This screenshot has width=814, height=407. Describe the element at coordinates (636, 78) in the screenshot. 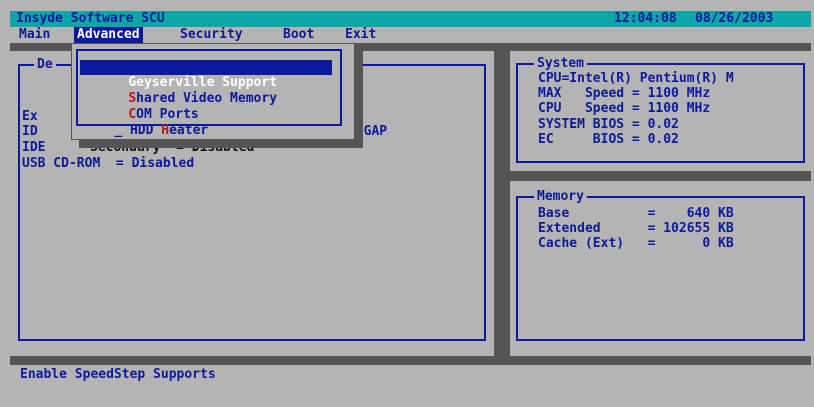

I see `system-cpu-line: CPU=Intel(R) Pentium(R) M` at that location.